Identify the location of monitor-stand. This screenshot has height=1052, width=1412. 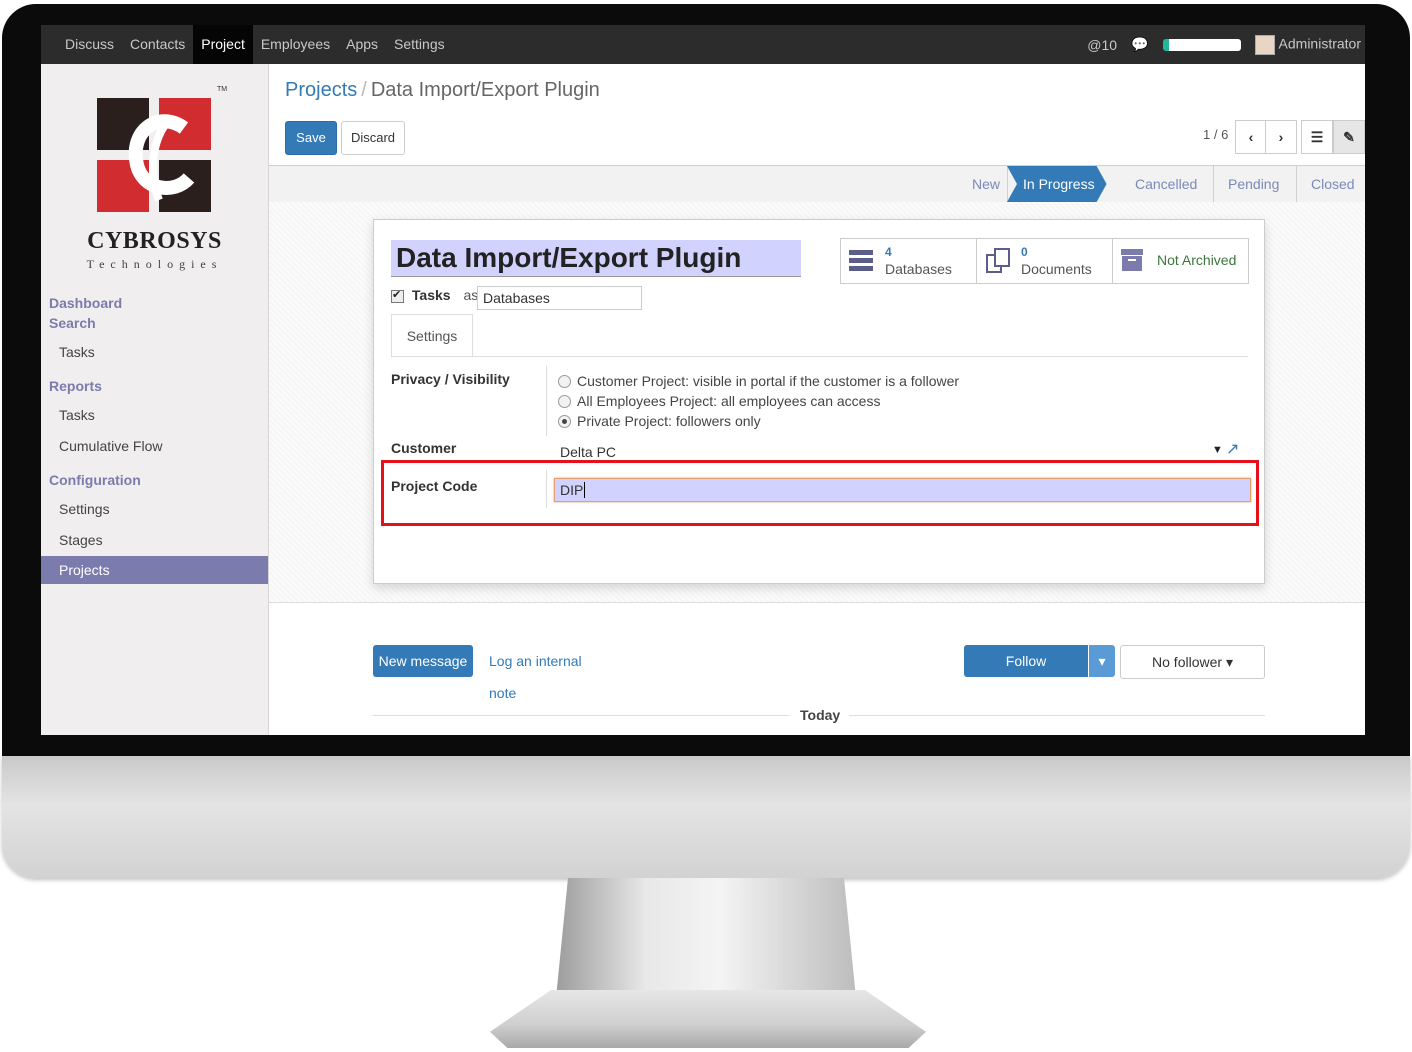
(706, 938).